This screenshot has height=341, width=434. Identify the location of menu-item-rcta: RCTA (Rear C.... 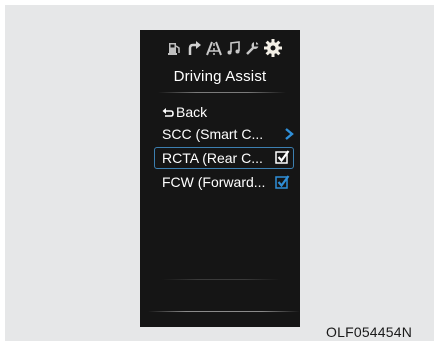
(224, 158).